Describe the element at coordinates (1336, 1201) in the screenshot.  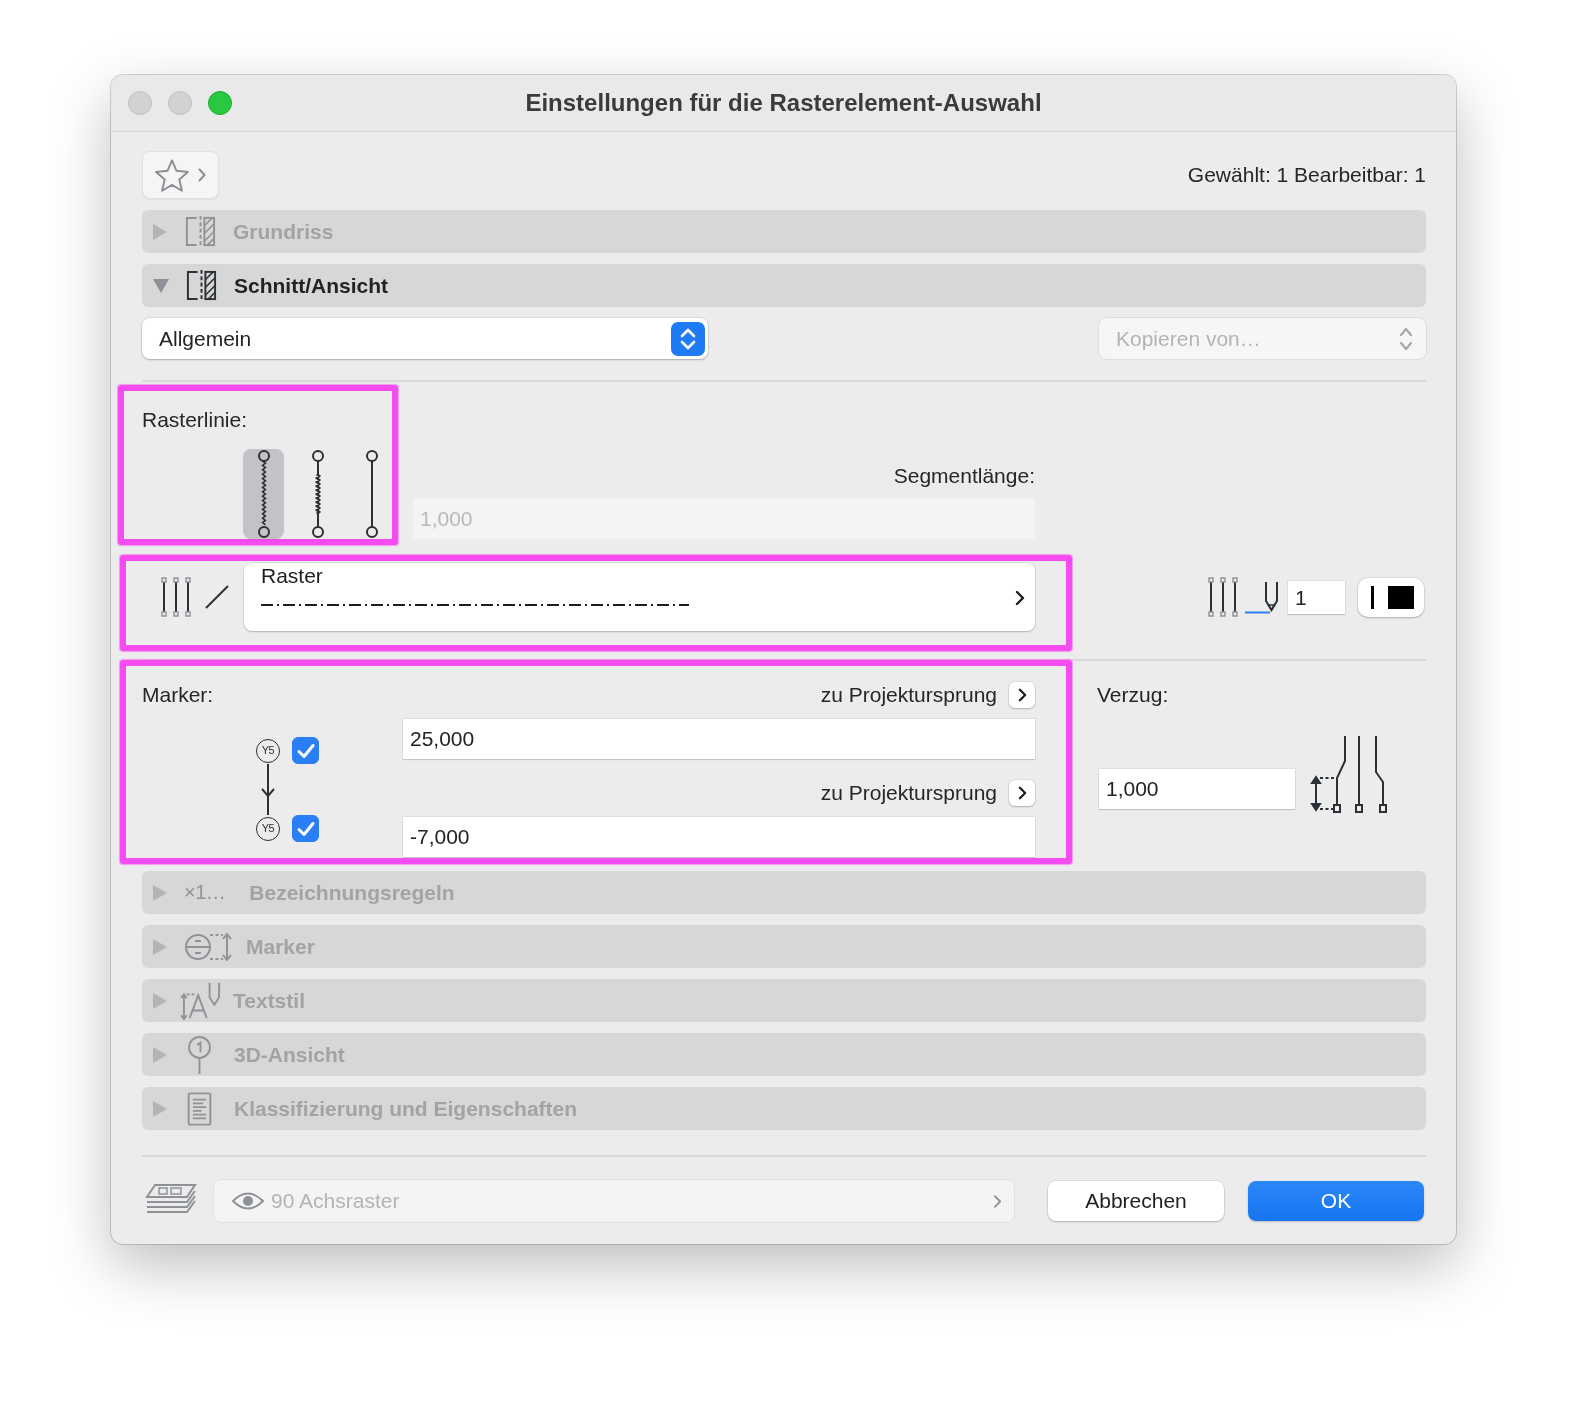
I see `confirm-button: OK` at that location.